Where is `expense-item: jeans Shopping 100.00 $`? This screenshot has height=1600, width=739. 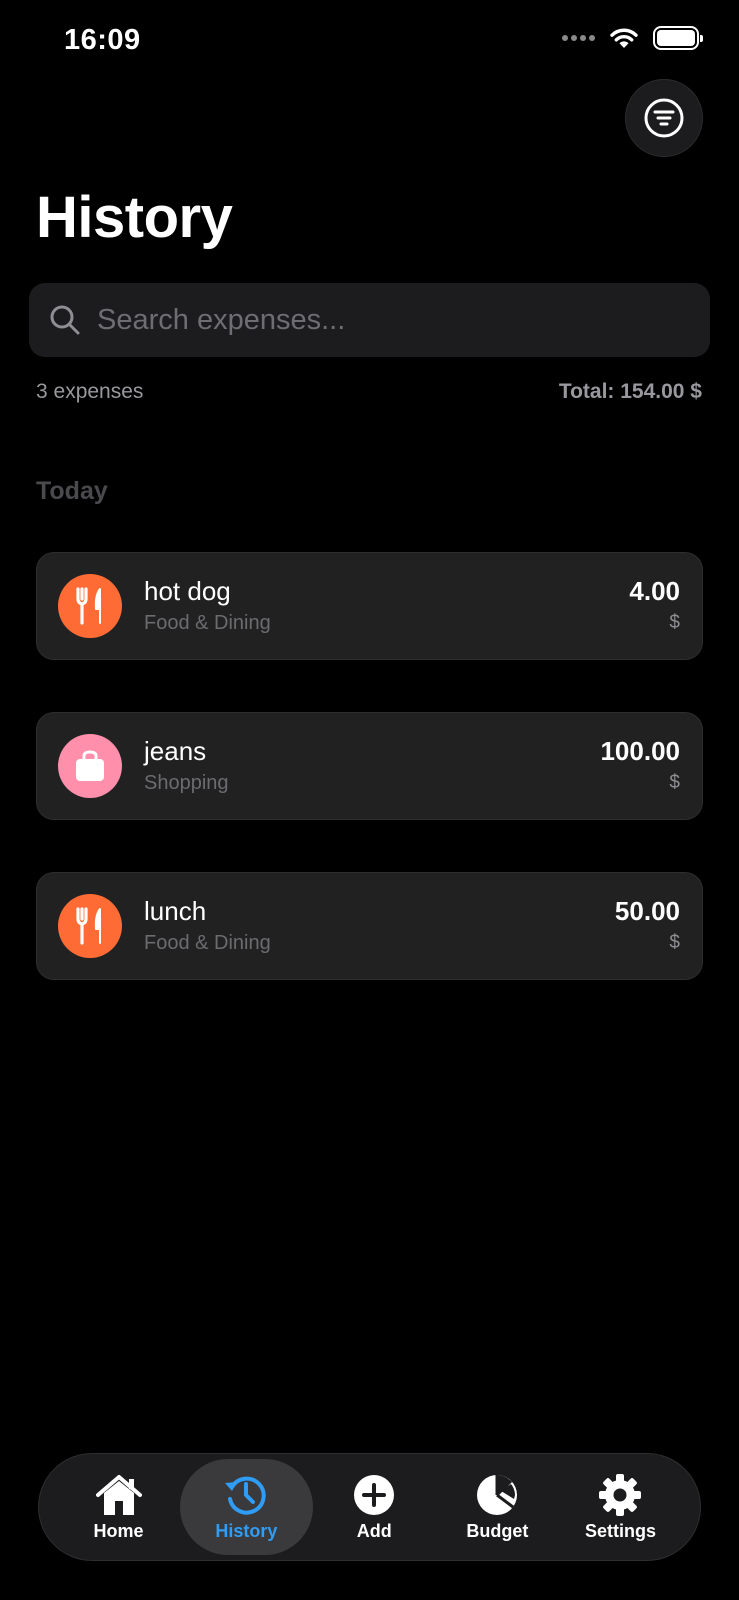
expense-item: jeans Shopping 100.00 $ is located at coordinates (369, 766).